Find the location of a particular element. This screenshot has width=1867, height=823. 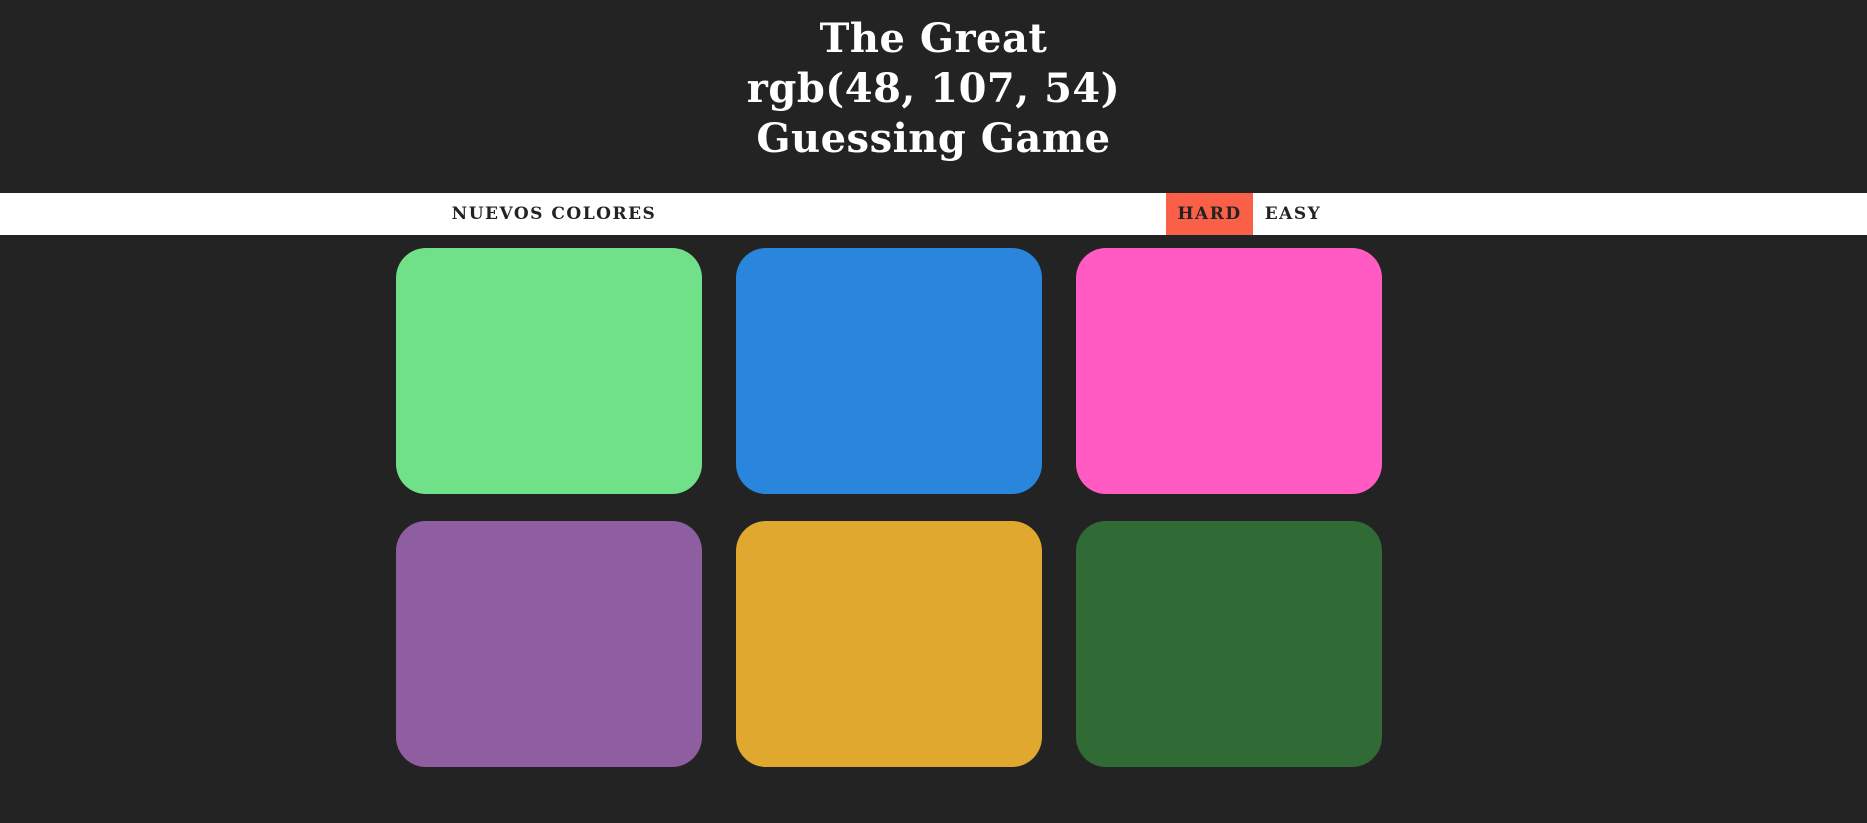

target-color-display: rgb(48, 107, 54) is located at coordinates (933, 88).